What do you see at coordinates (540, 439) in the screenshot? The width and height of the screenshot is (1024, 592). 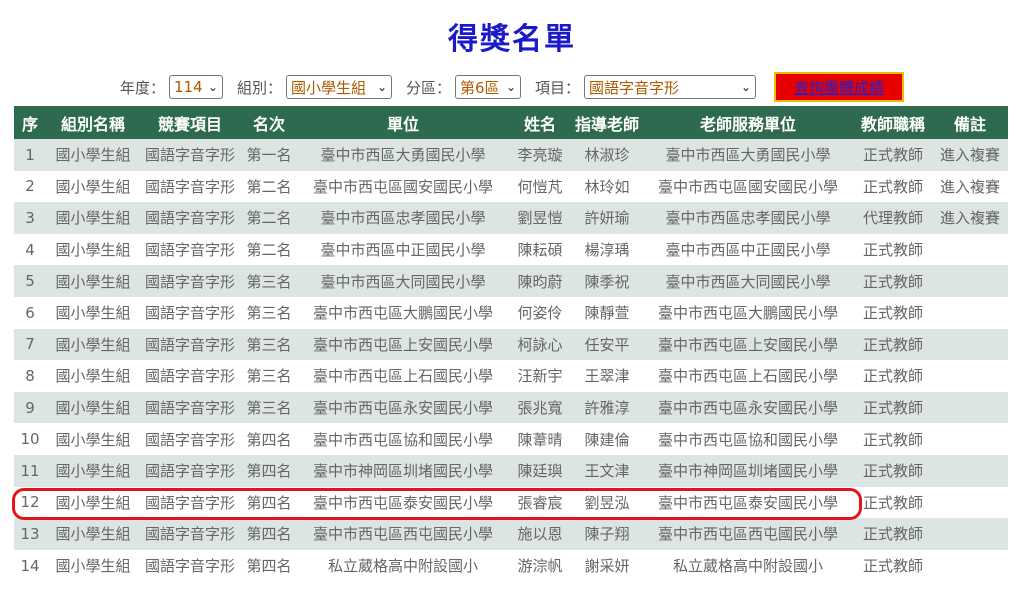 I see `cell-name: 陳葦晴` at bounding box center [540, 439].